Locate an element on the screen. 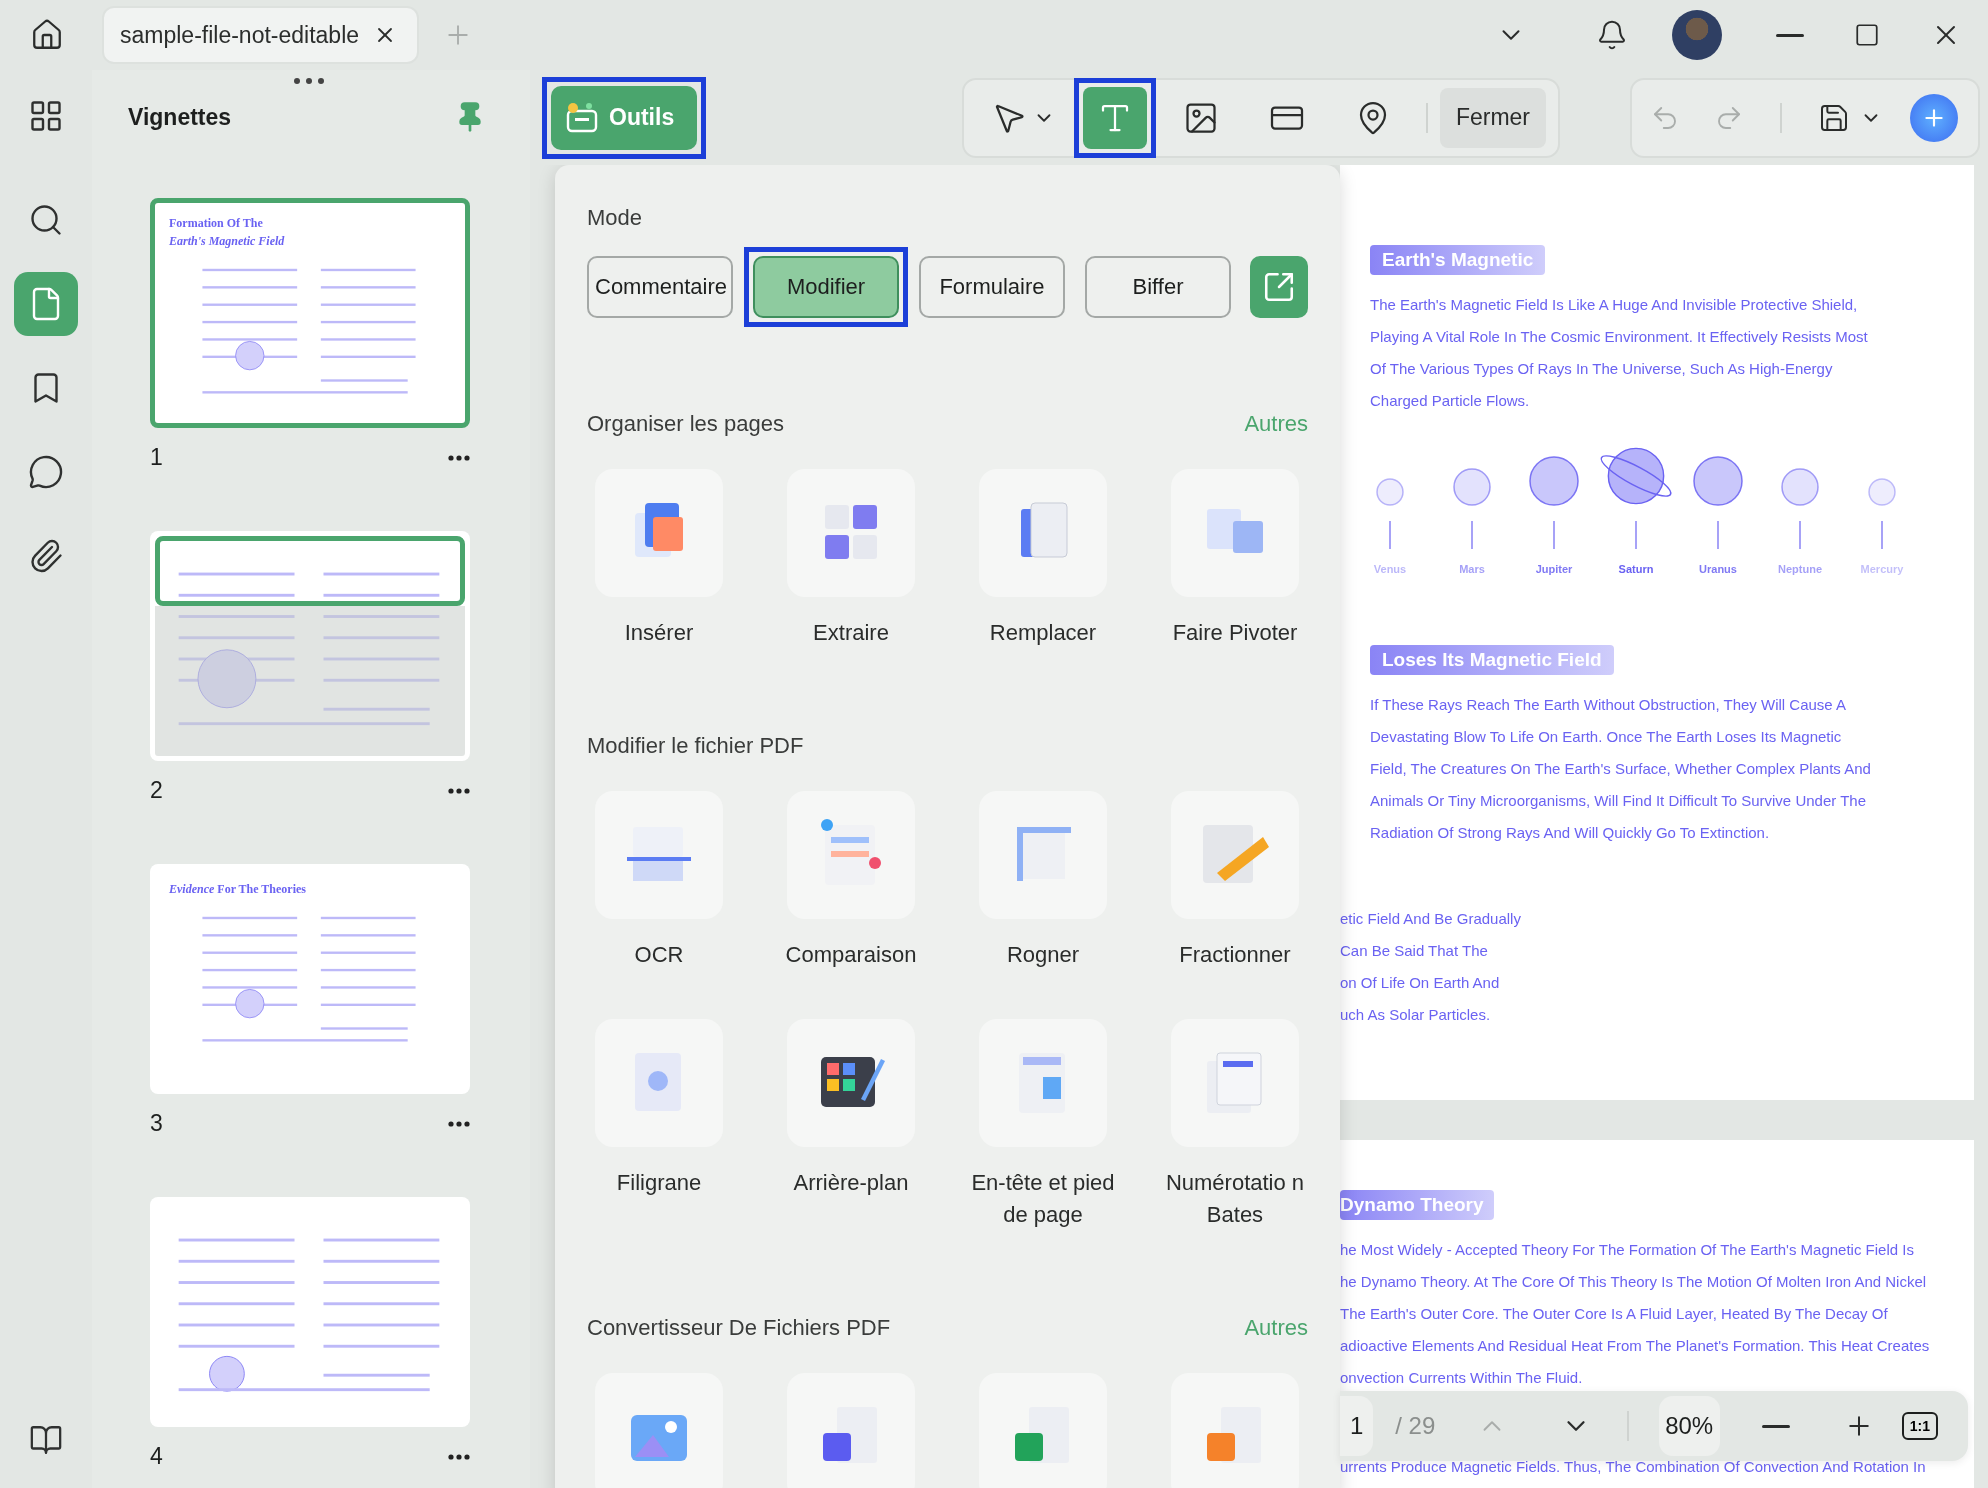  export-icon is located at coordinates (1279, 287).